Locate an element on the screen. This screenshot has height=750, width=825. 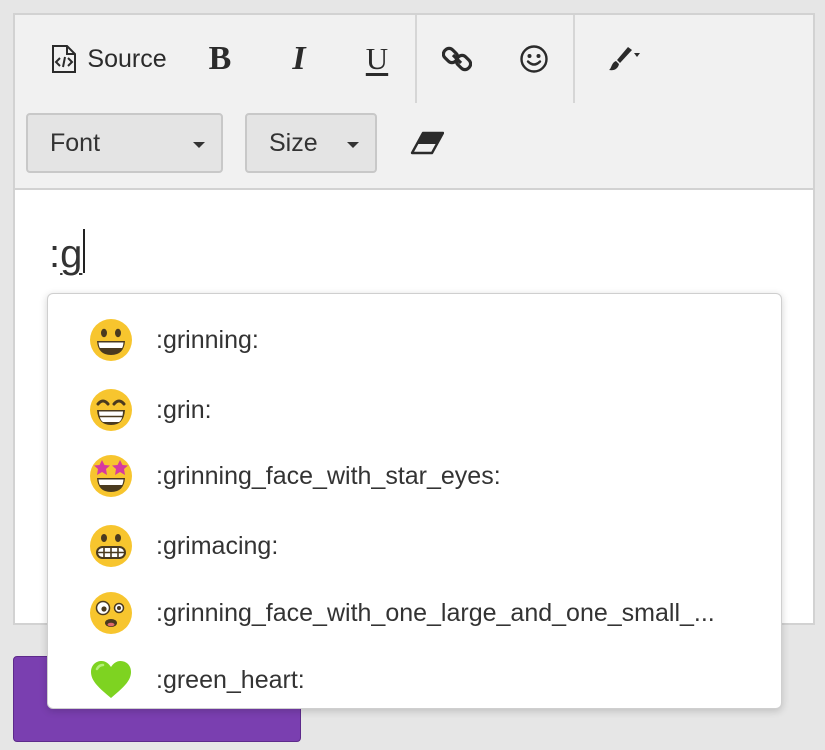
grin-emoji-icon is located at coordinates (111, 410).